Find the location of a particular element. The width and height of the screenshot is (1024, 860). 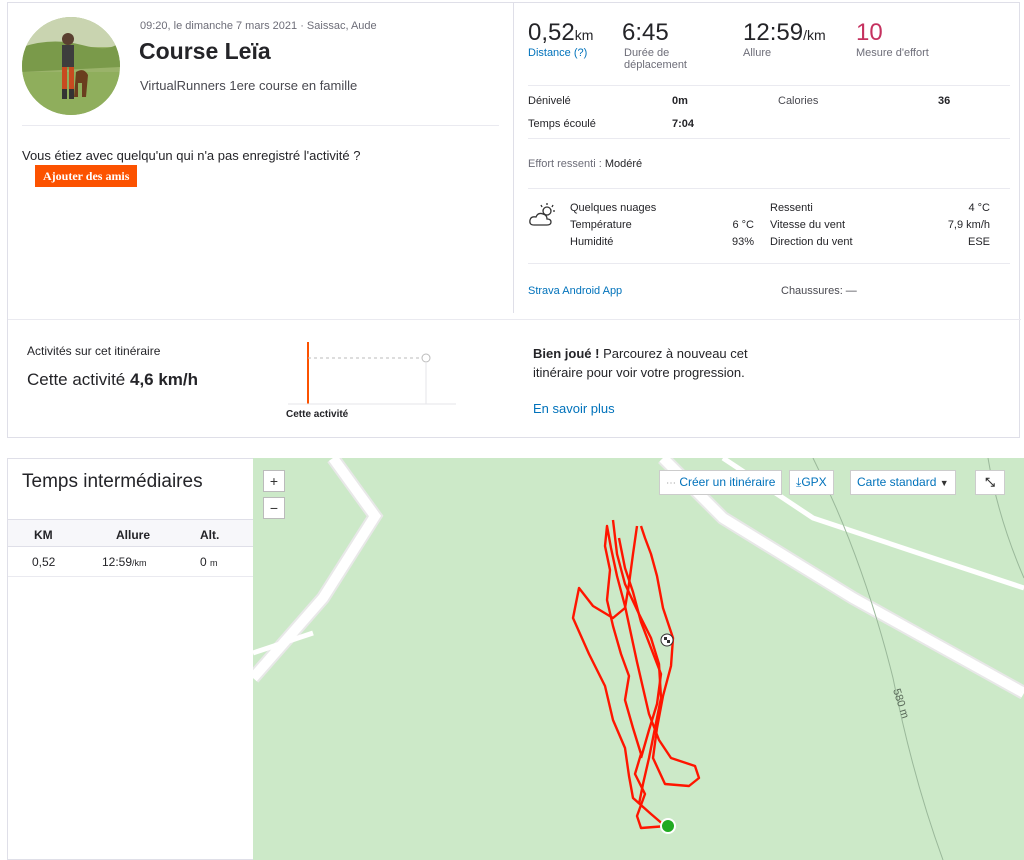

best-effort-point is located at coordinates (426, 358).